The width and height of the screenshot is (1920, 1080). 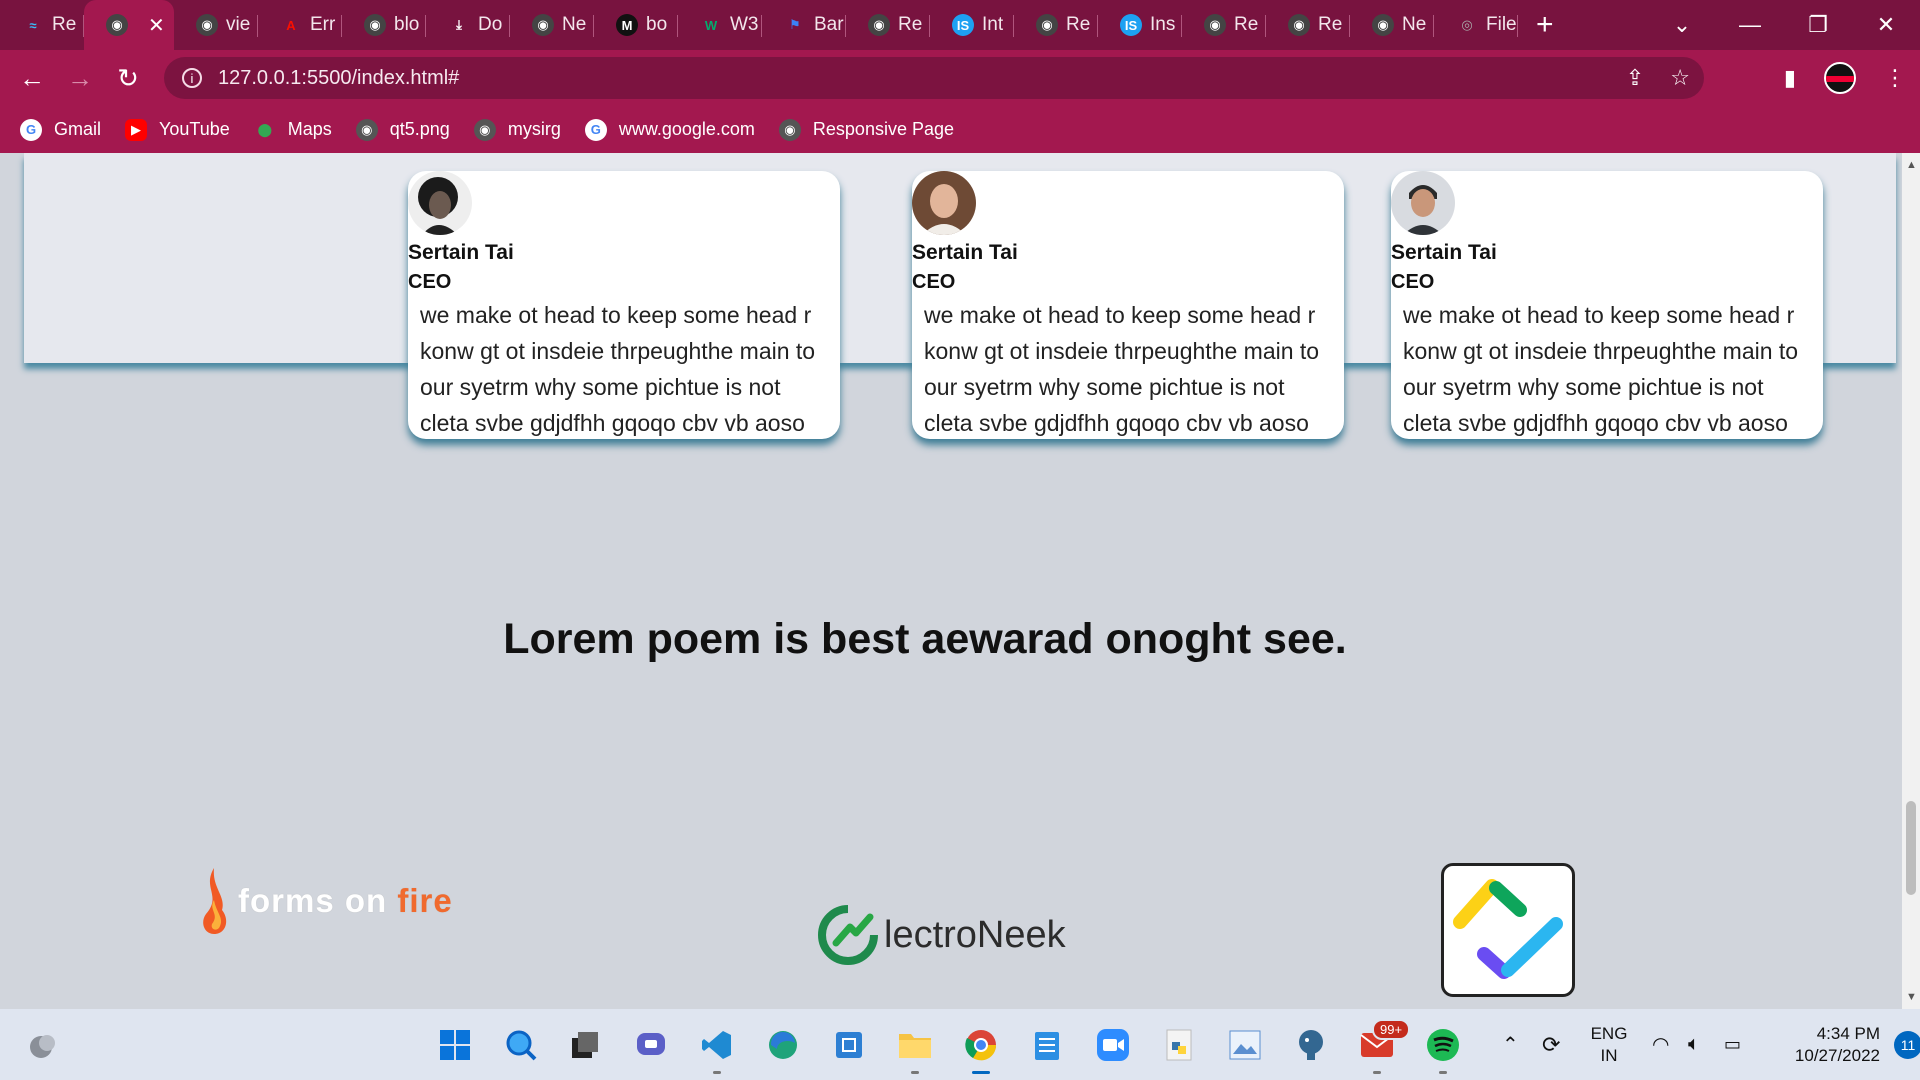 I want to click on bookmark-item: ⬤ Maps, so click(x=293, y=130).